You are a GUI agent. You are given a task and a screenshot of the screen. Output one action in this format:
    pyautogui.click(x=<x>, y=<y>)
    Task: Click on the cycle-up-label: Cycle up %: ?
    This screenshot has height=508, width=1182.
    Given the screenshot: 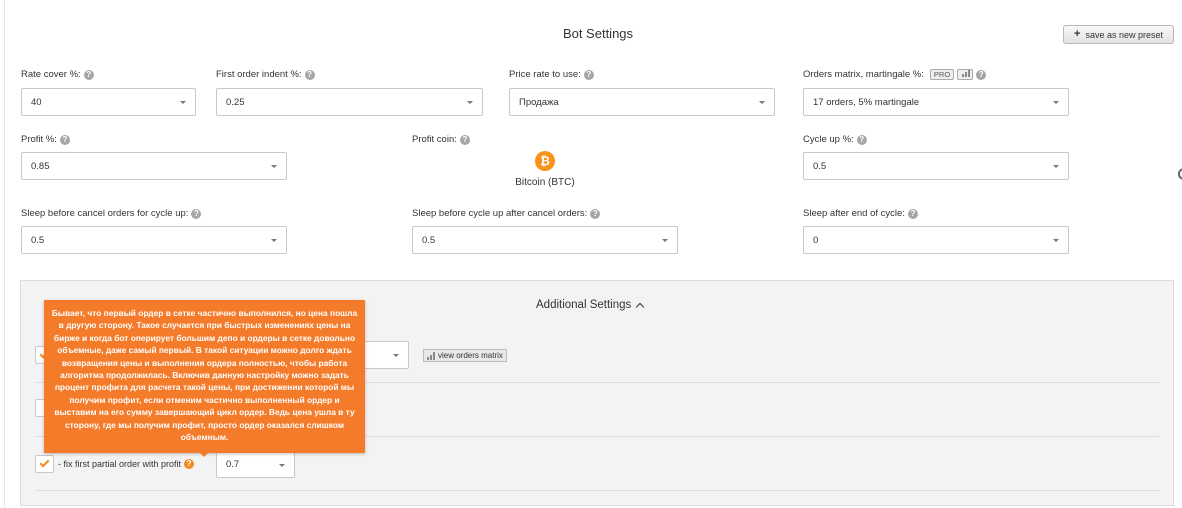 What is the action you would take?
    pyautogui.click(x=835, y=139)
    